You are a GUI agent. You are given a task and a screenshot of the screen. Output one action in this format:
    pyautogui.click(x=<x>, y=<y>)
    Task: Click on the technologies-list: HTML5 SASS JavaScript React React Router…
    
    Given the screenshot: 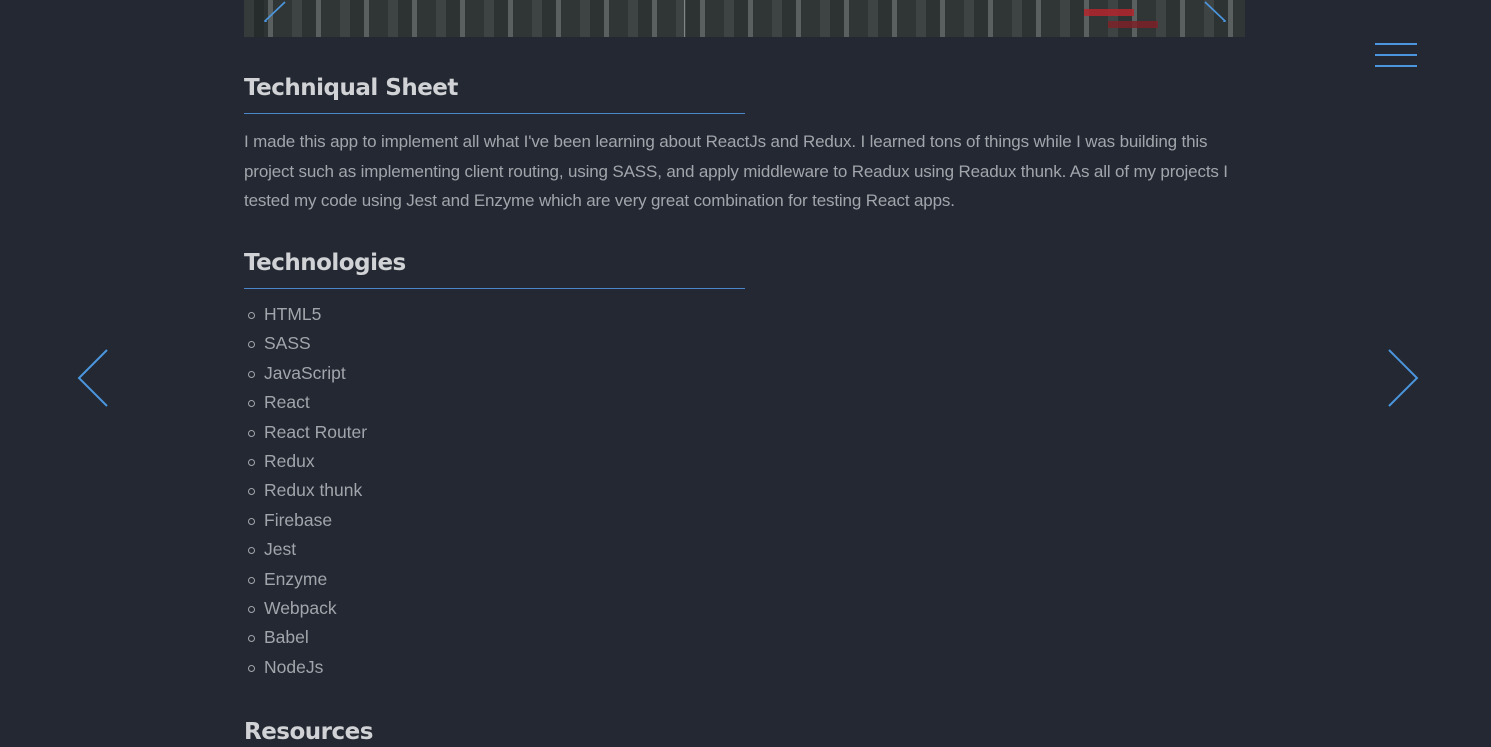 What is the action you would take?
    pyautogui.click(x=305, y=491)
    